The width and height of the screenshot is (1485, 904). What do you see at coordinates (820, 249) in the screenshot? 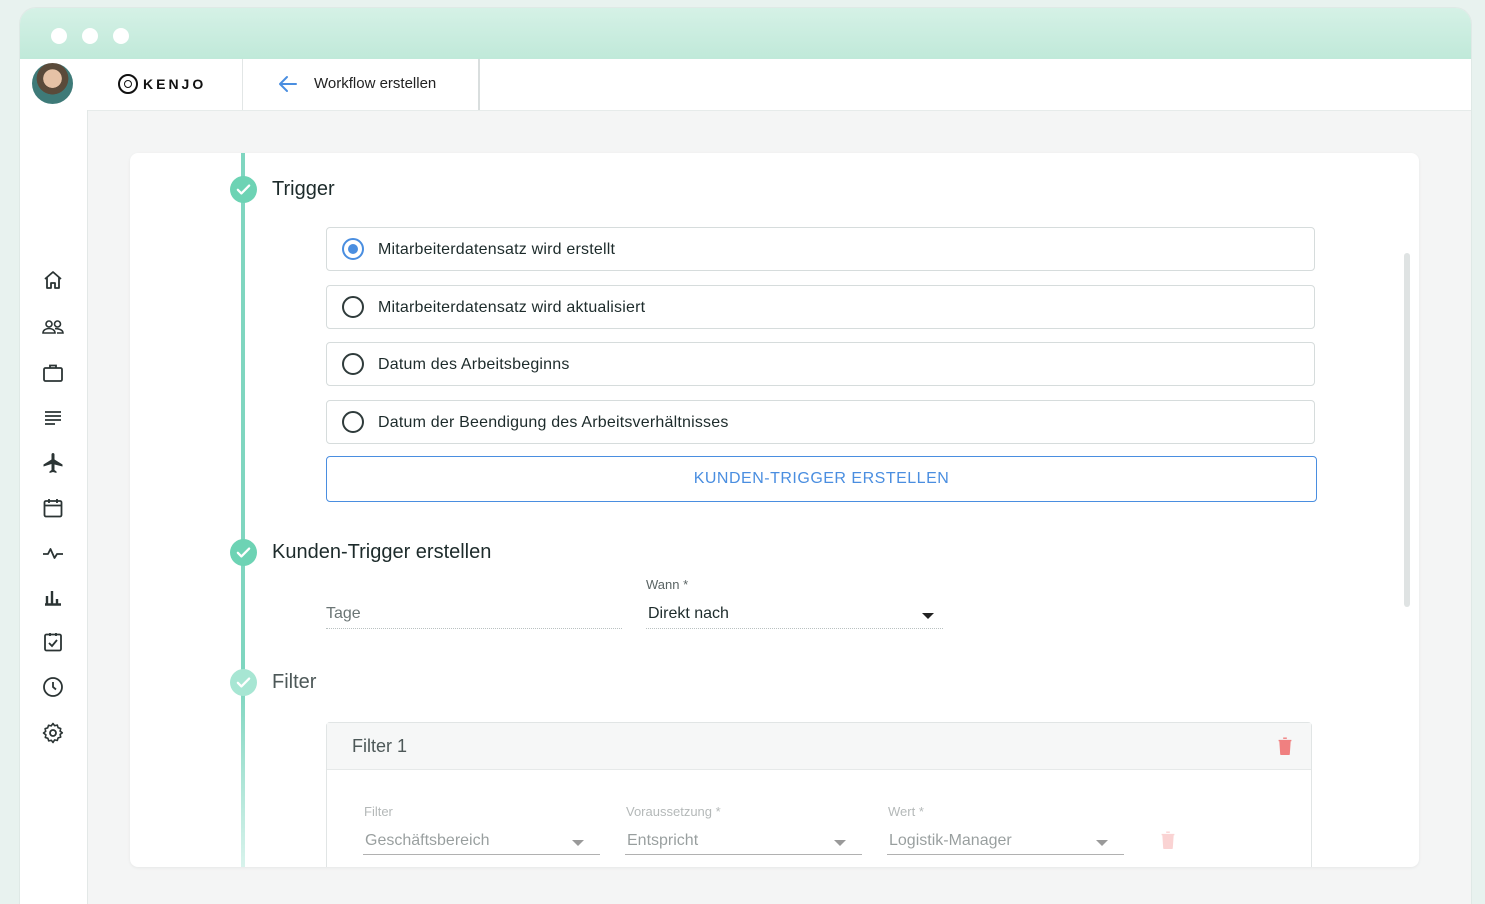
I see `trigger-option: Mitarbeiterdatensatz wird erstellt` at bounding box center [820, 249].